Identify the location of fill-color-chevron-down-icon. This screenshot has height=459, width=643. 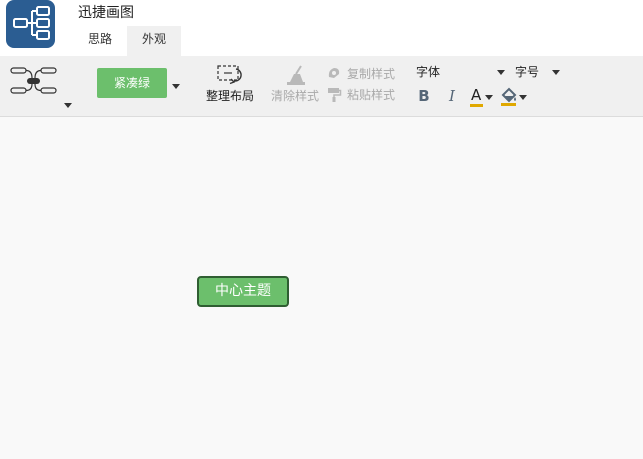
(523, 97).